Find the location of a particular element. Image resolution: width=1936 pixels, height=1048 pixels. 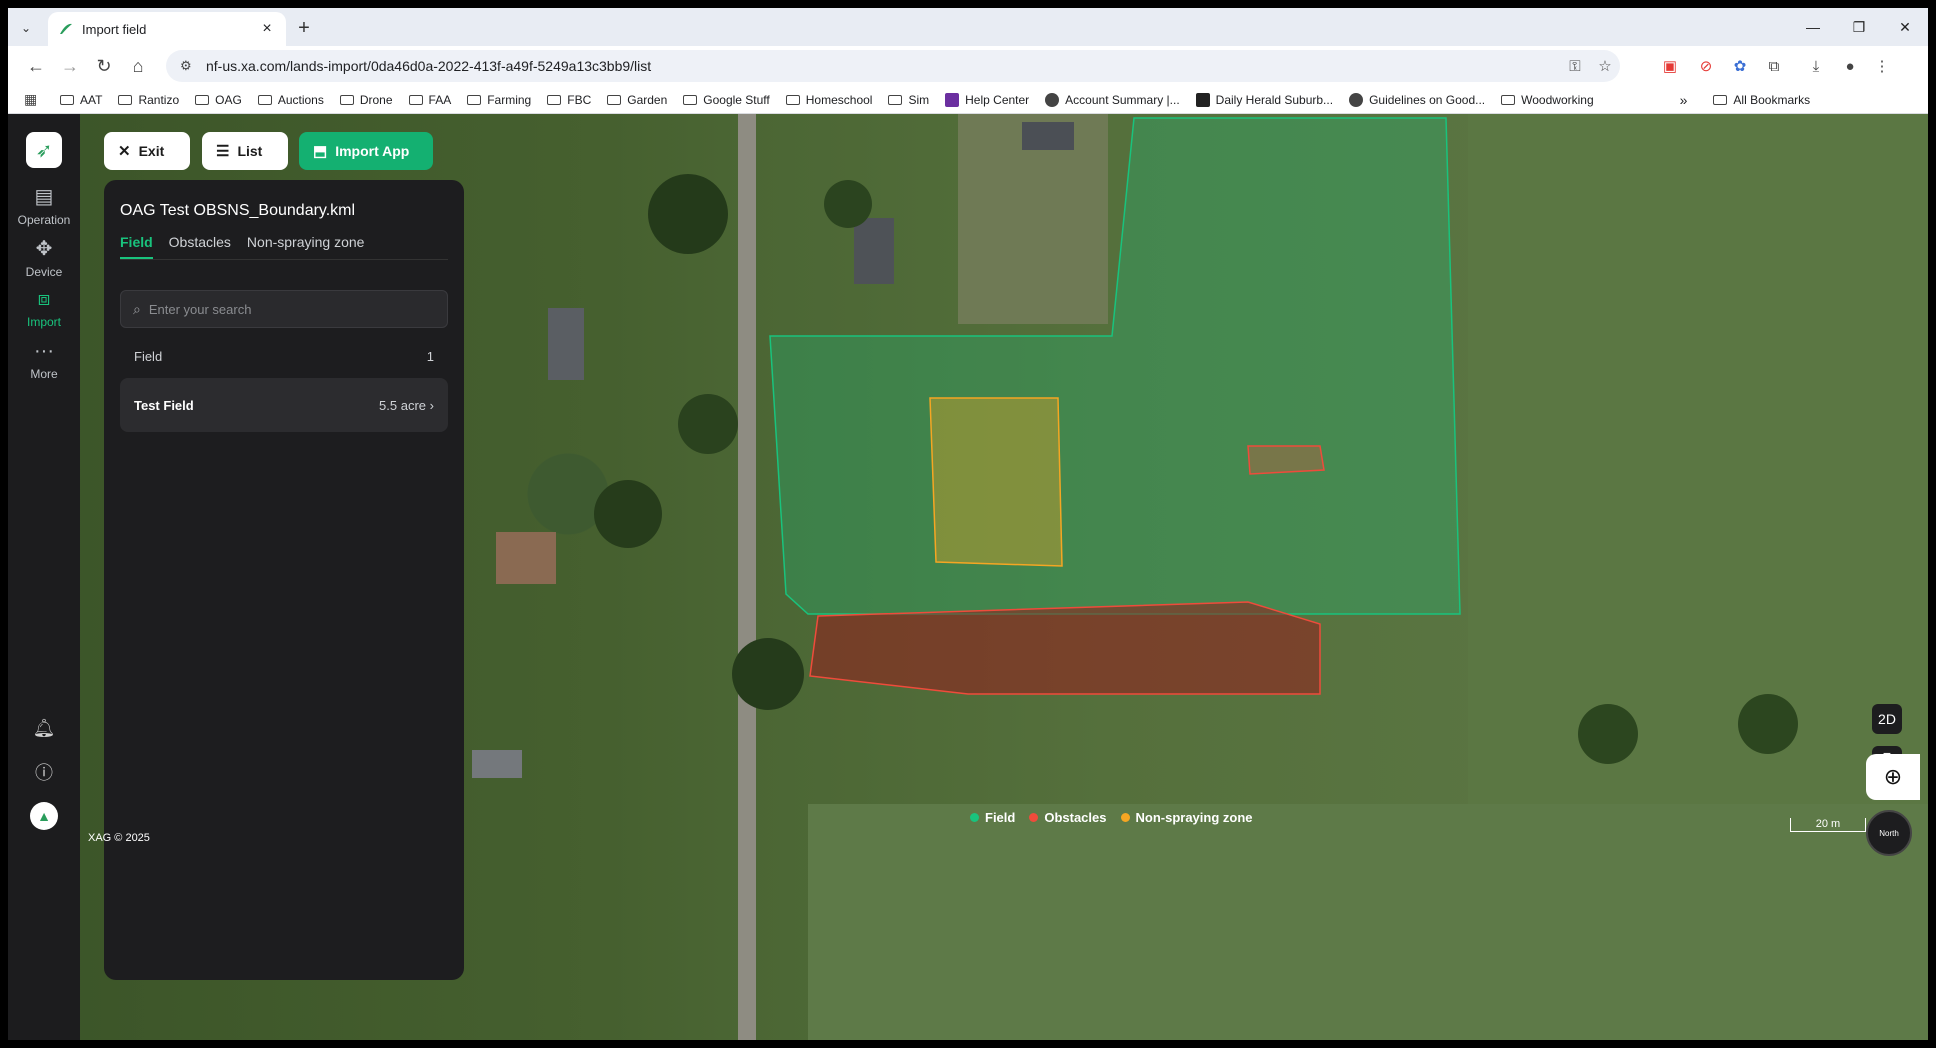

bookmark-oag: OAG is located at coordinates (218, 100).